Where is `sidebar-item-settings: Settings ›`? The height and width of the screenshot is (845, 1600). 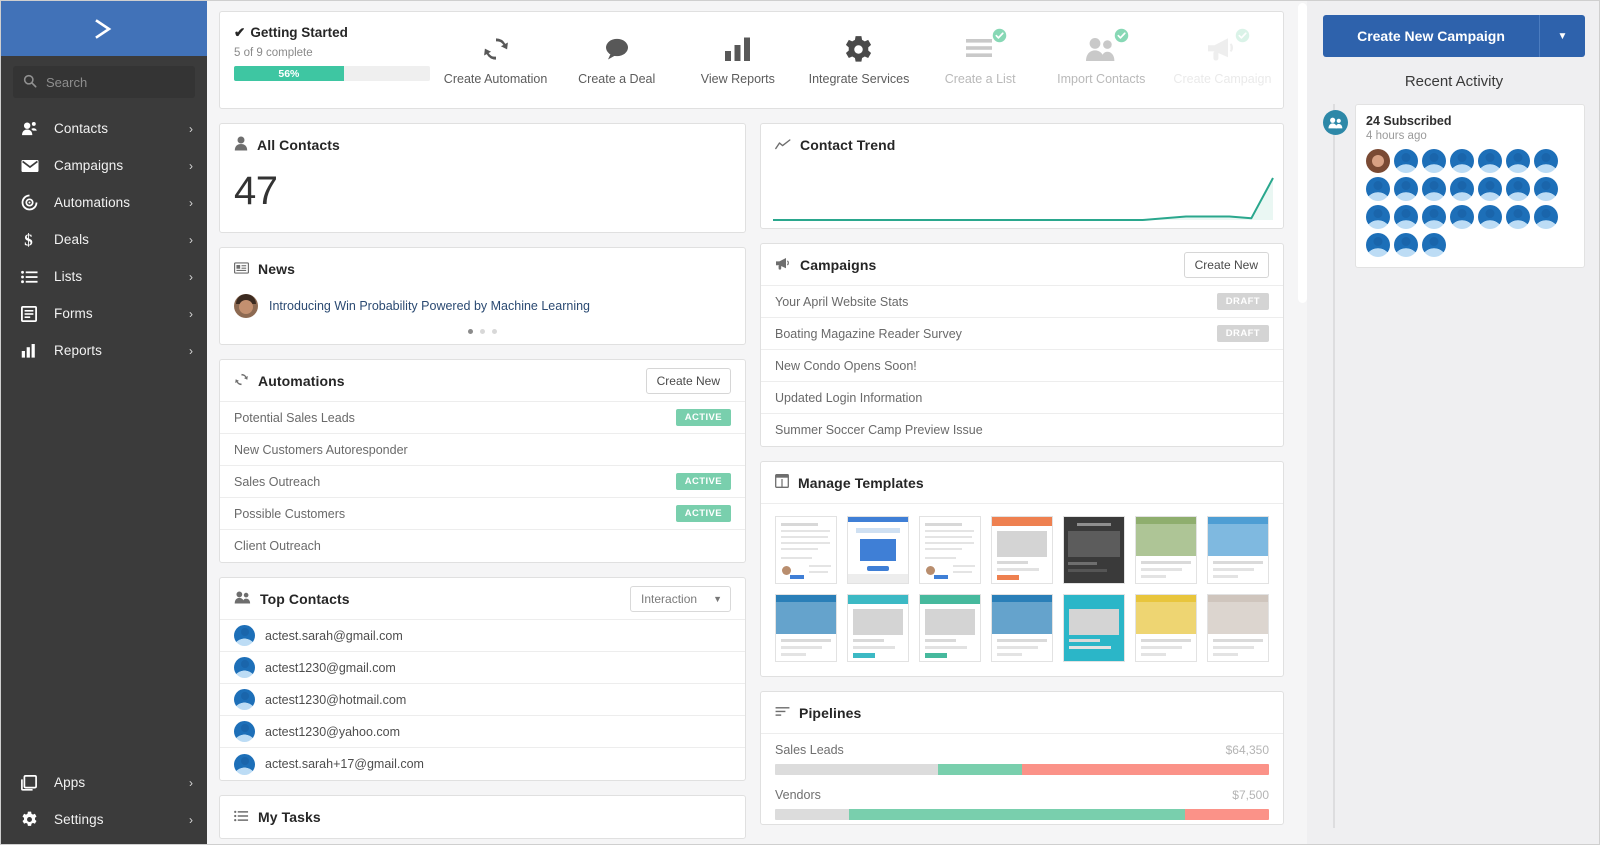
sidebar-item-settings: Settings › is located at coordinates (104, 819).